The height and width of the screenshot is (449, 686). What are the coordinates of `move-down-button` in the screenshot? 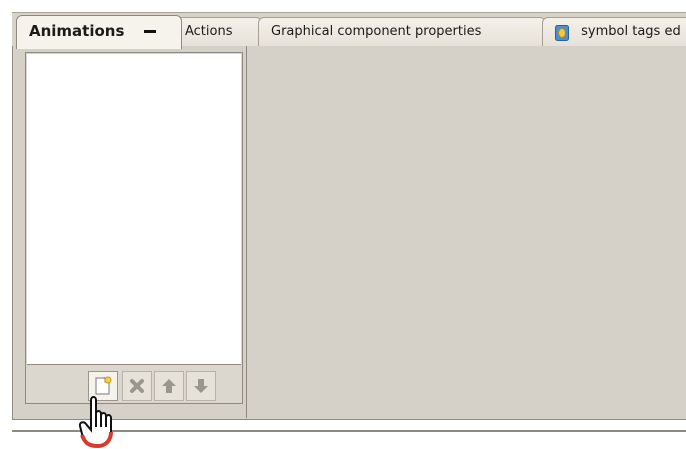 It's located at (201, 386).